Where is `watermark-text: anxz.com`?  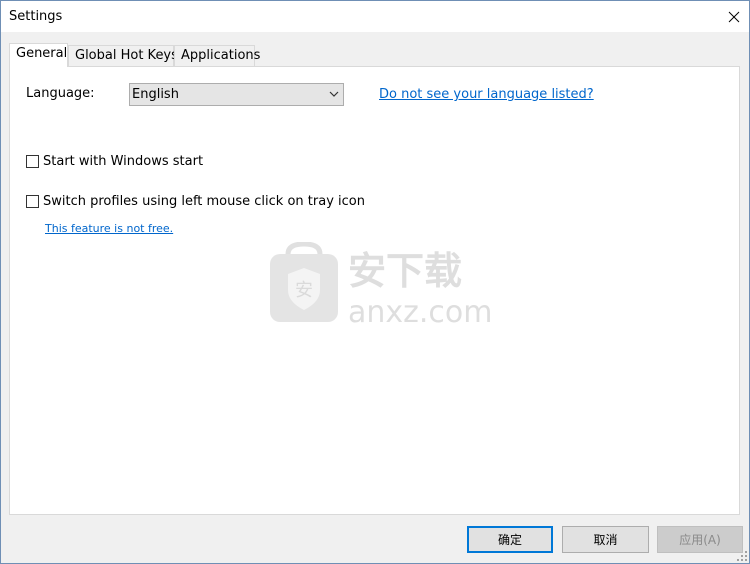 watermark-text: anxz.com is located at coordinates (420, 312).